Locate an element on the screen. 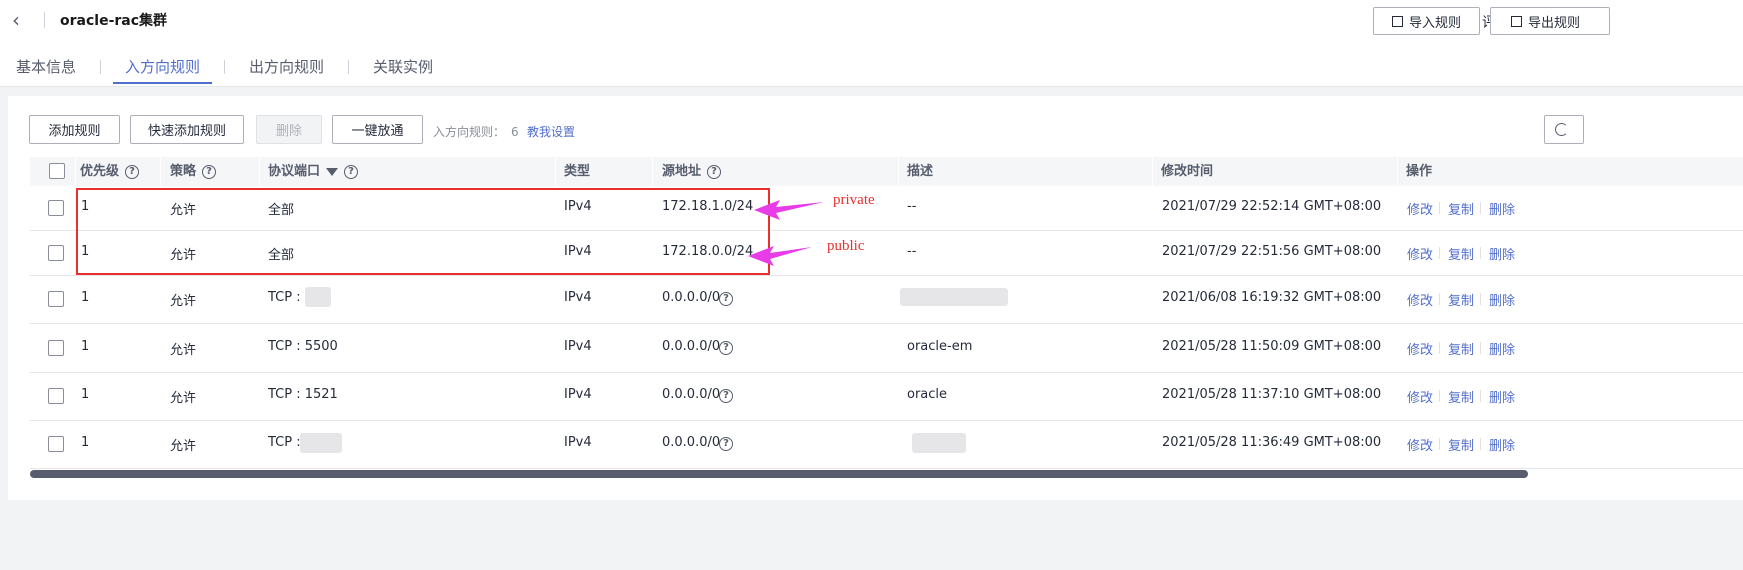 This screenshot has width=1743, height=570. arrow-private is located at coordinates (789, 210).